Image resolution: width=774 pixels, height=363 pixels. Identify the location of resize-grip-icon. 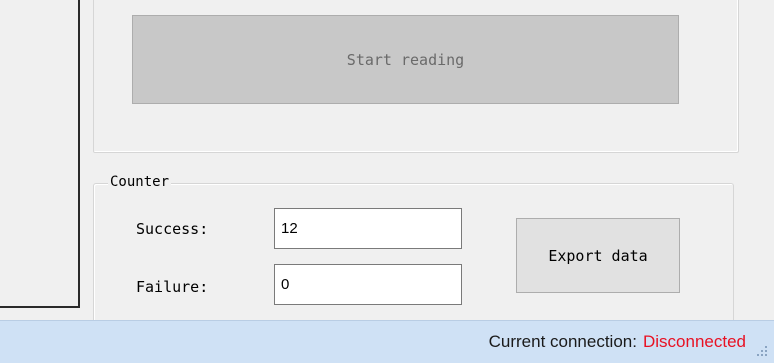
(762, 351).